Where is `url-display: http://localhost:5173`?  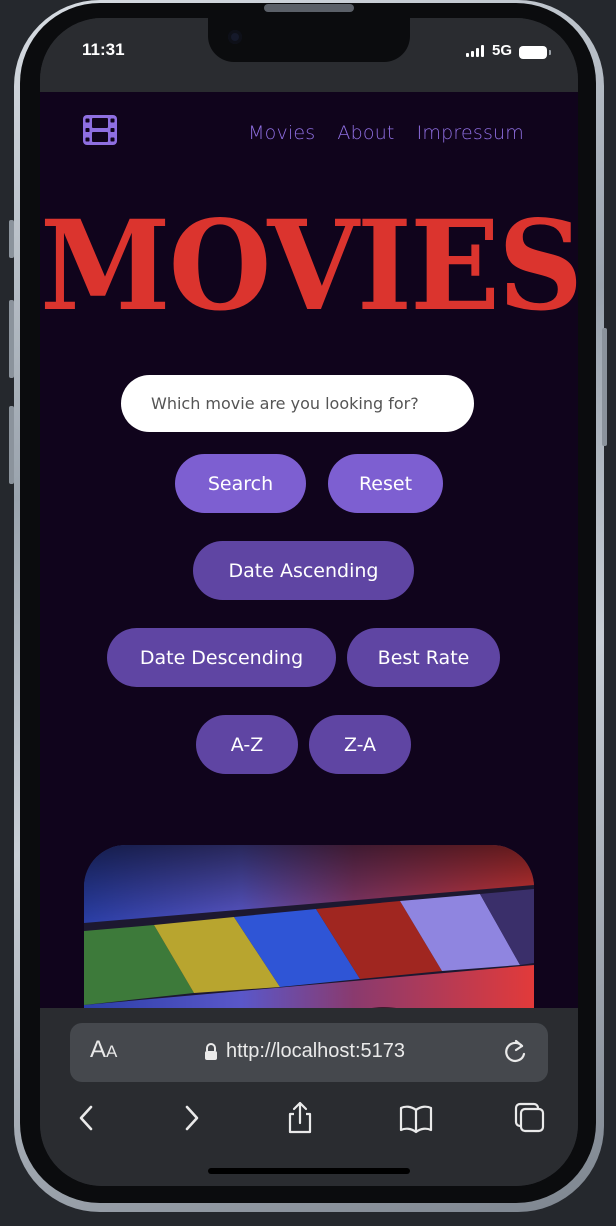
url-display: http://localhost:5173 is located at coordinates (304, 1051).